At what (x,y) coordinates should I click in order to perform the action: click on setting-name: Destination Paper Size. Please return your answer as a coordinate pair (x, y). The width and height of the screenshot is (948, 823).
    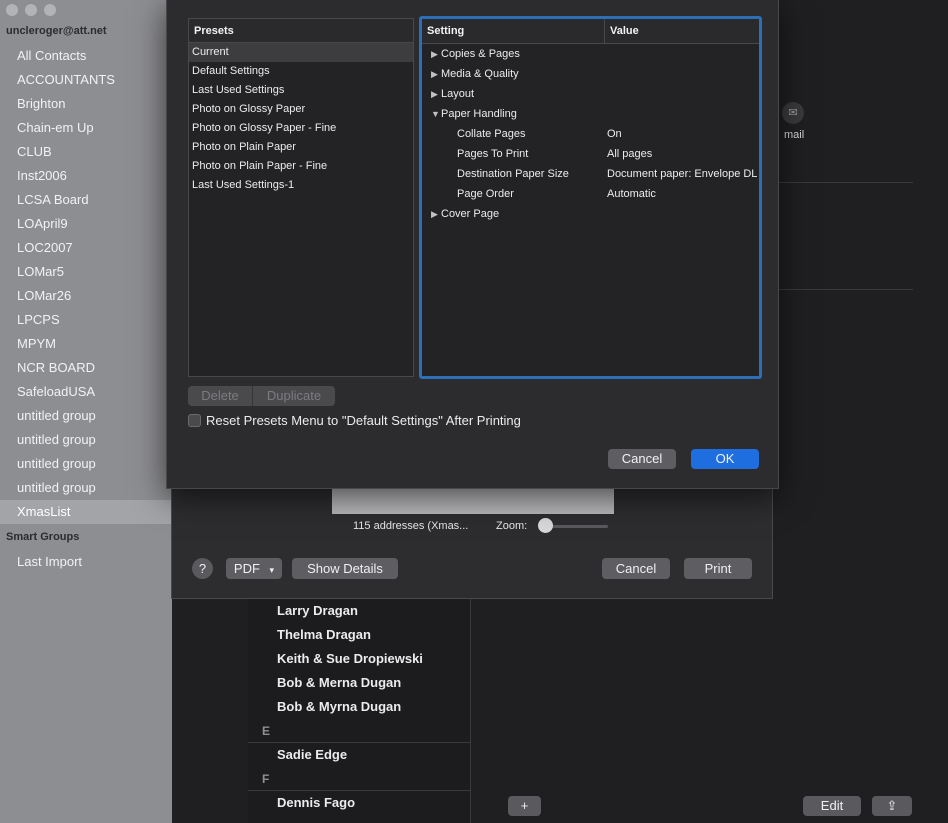
    Looking at the image, I should click on (513, 174).